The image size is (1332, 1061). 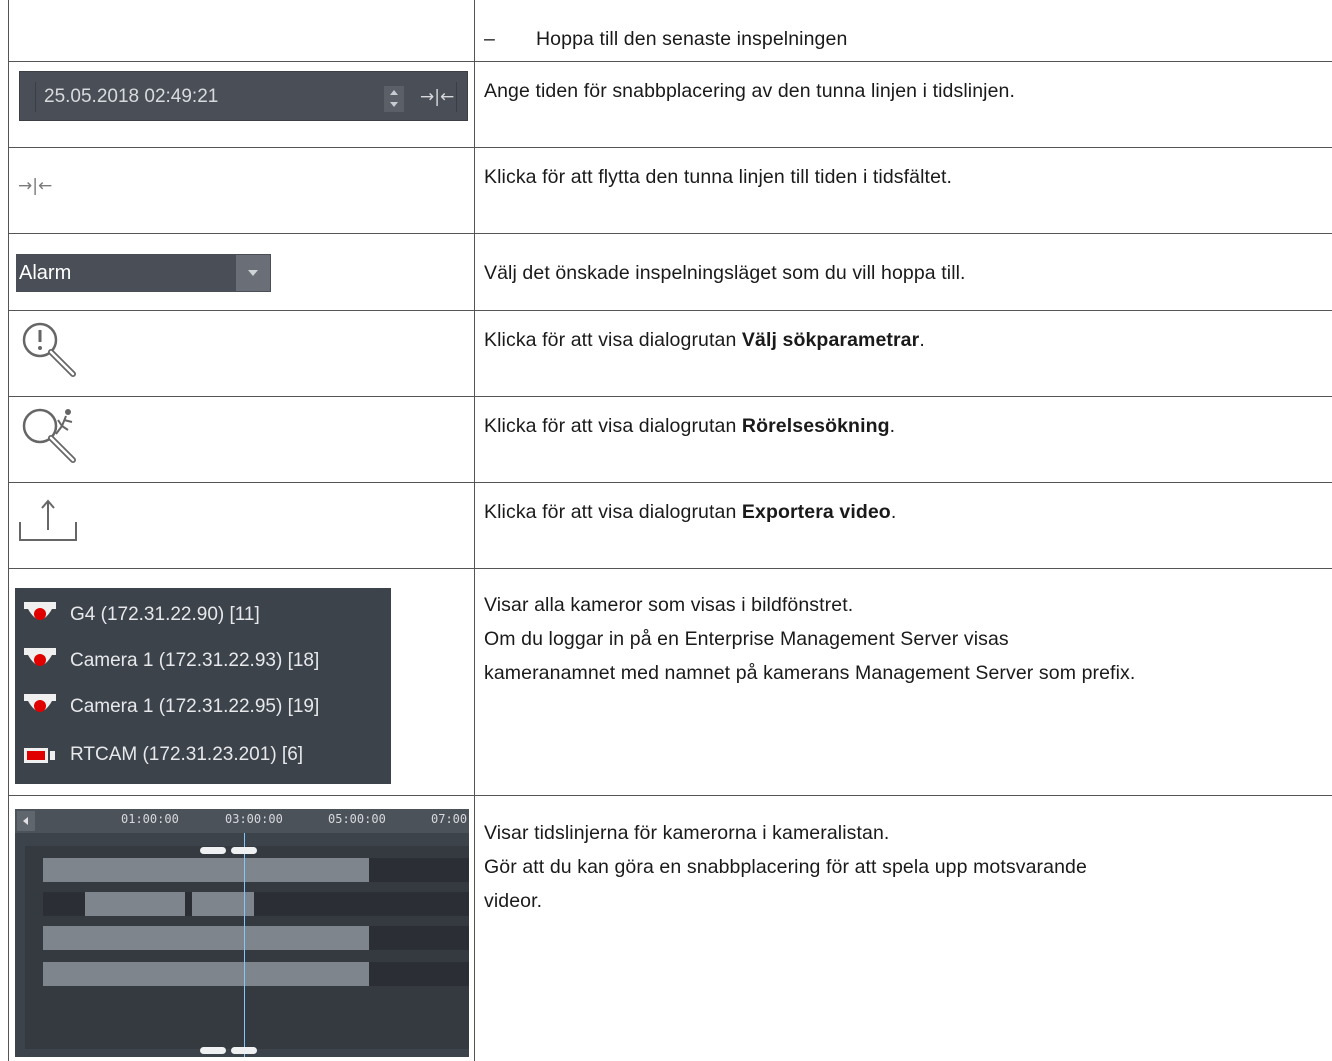 I want to click on timeline-tracks, so click(x=247, y=947).